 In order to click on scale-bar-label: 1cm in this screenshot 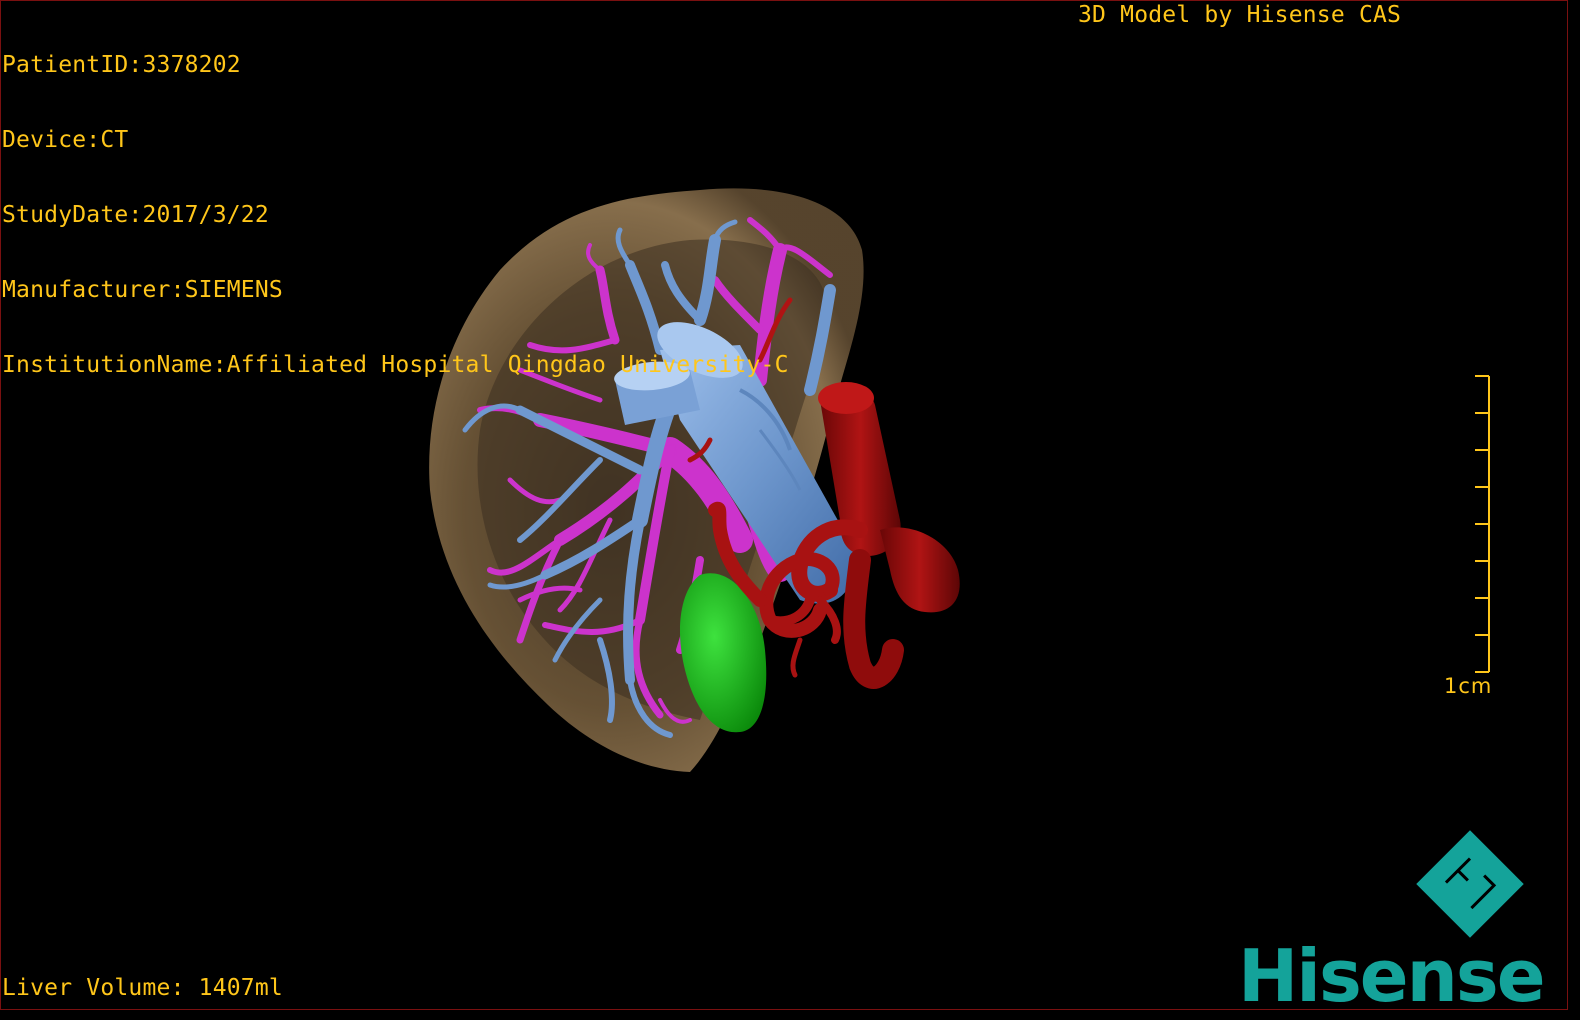, I will do `click(1468, 686)`.